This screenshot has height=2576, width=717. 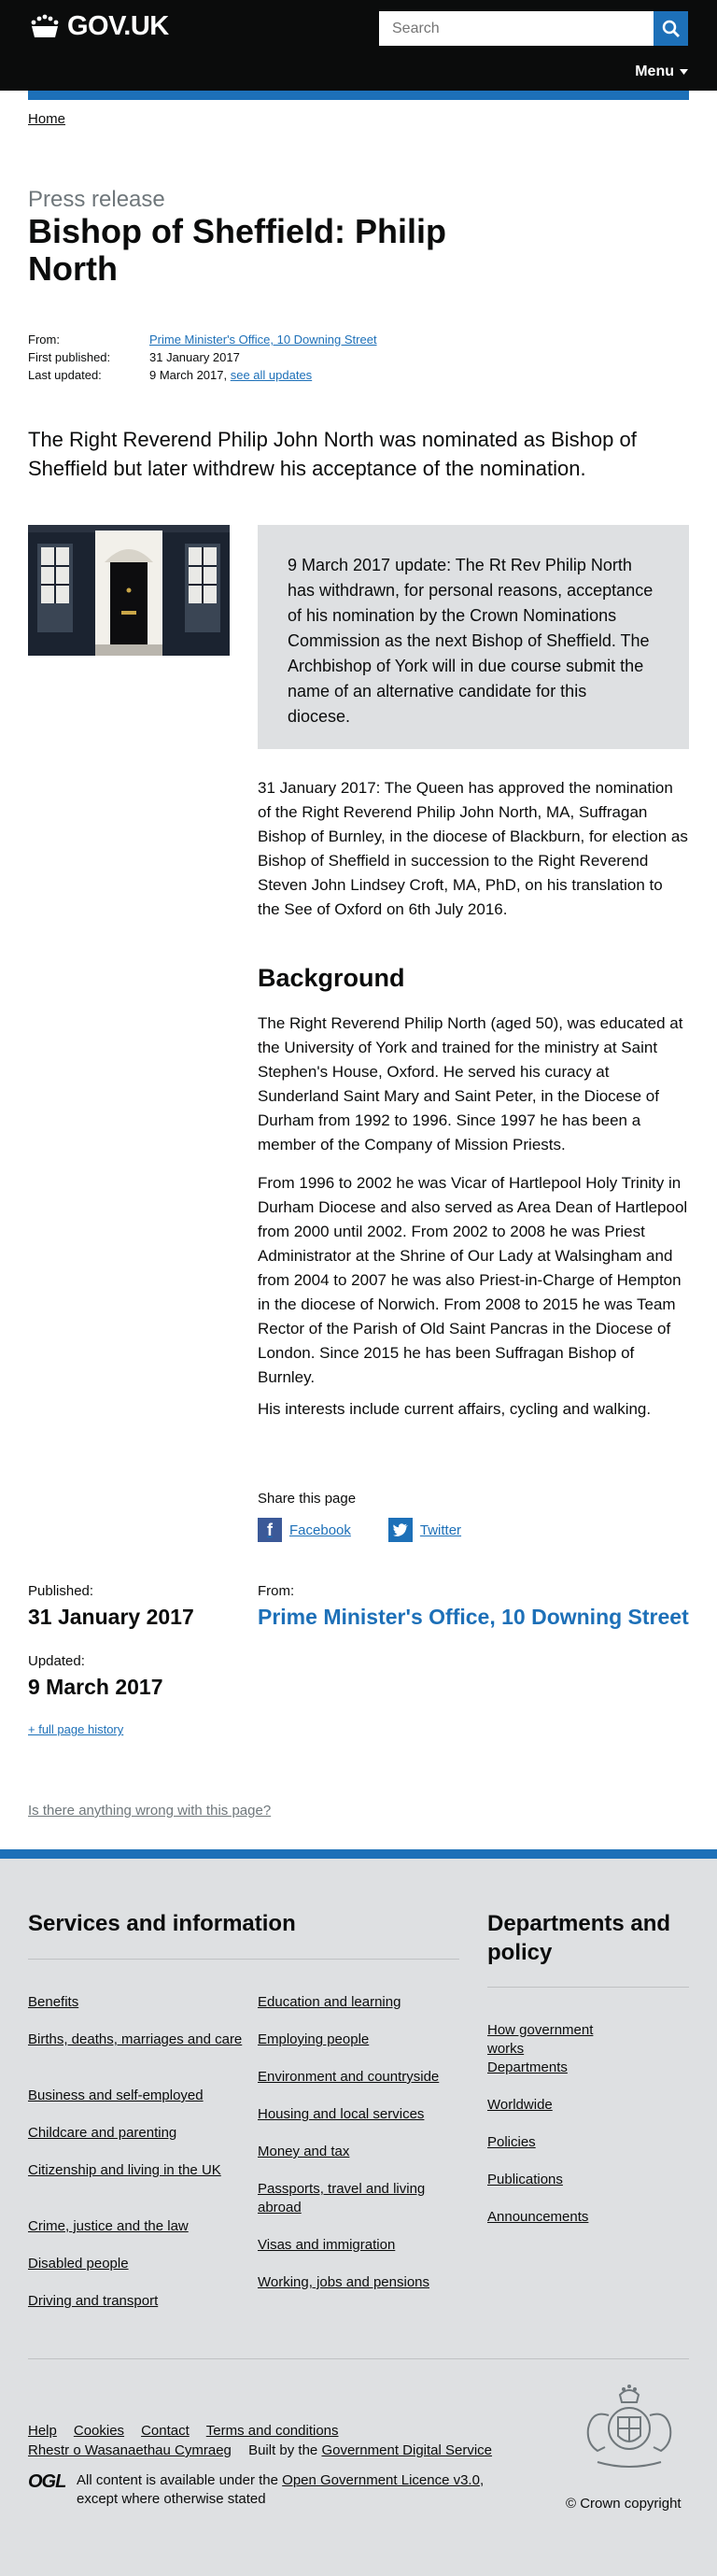 What do you see at coordinates (307, 1499) in the screenshot?
I see `share-title: Share this page` at bounding box center [307, 1499].